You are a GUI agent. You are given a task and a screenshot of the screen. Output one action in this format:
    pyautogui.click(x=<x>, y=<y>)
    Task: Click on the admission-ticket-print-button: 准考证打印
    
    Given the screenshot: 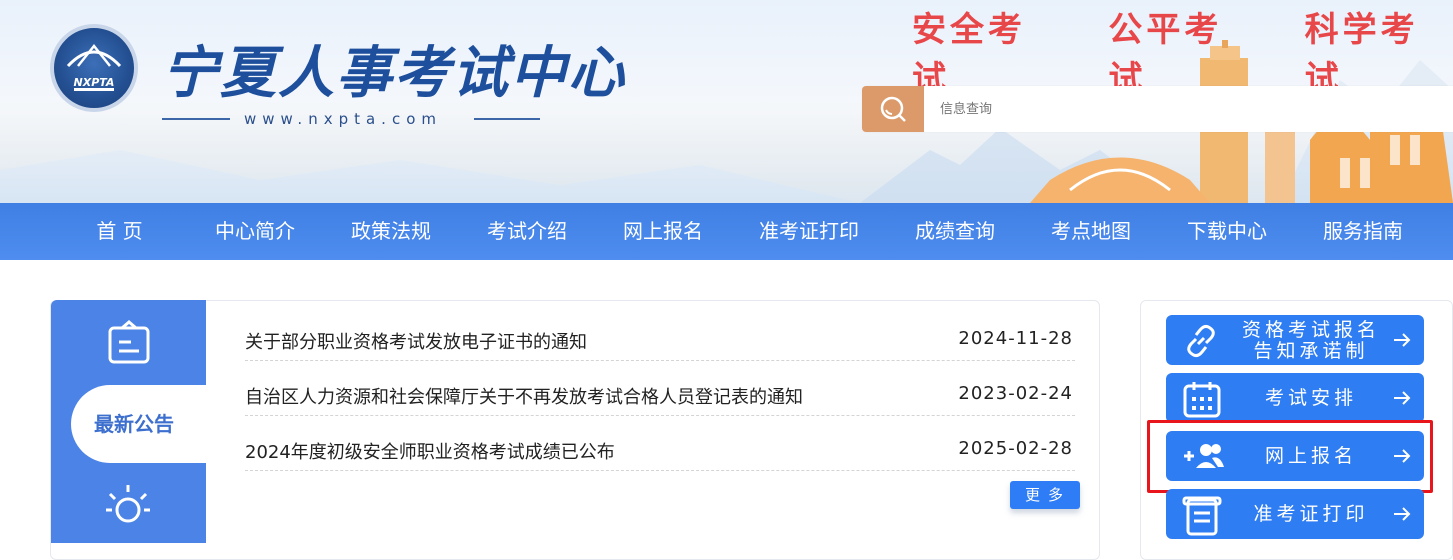 What is the action you would take?
    pyautogui.click(x=1295, y=514)
    